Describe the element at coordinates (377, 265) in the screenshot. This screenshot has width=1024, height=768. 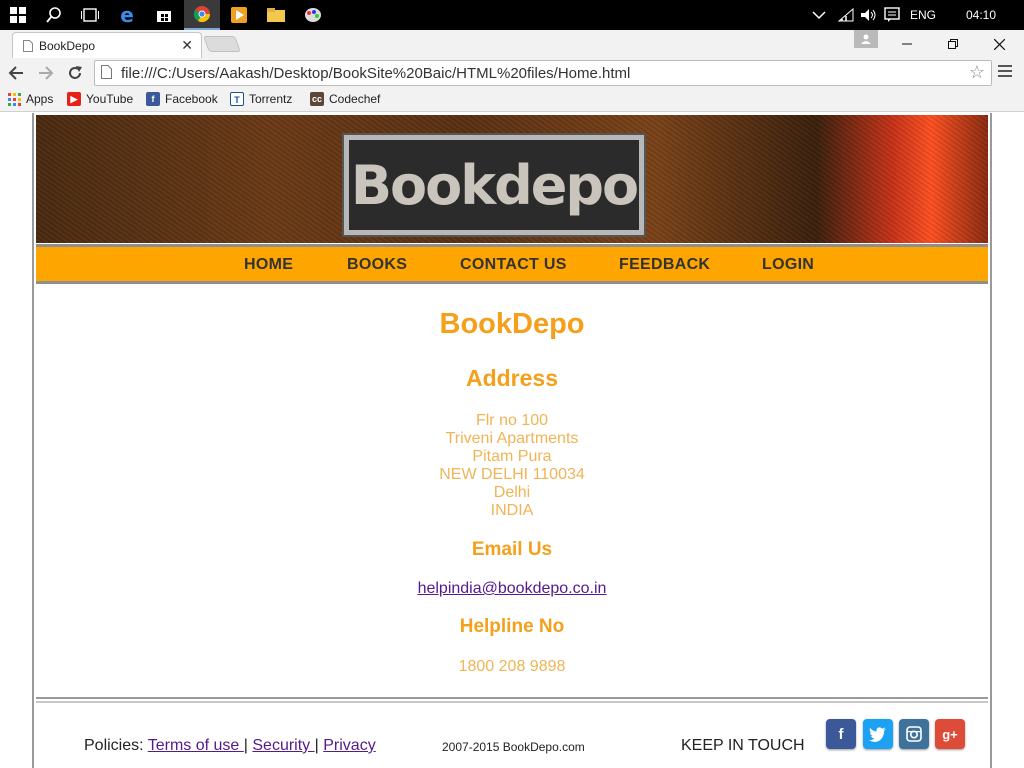
I see `nav-books: BOOKS` at that location.